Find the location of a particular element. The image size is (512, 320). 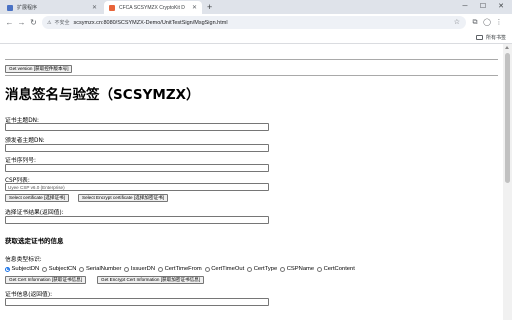

radio-option: CertContent is located at coordinates (336, 269).